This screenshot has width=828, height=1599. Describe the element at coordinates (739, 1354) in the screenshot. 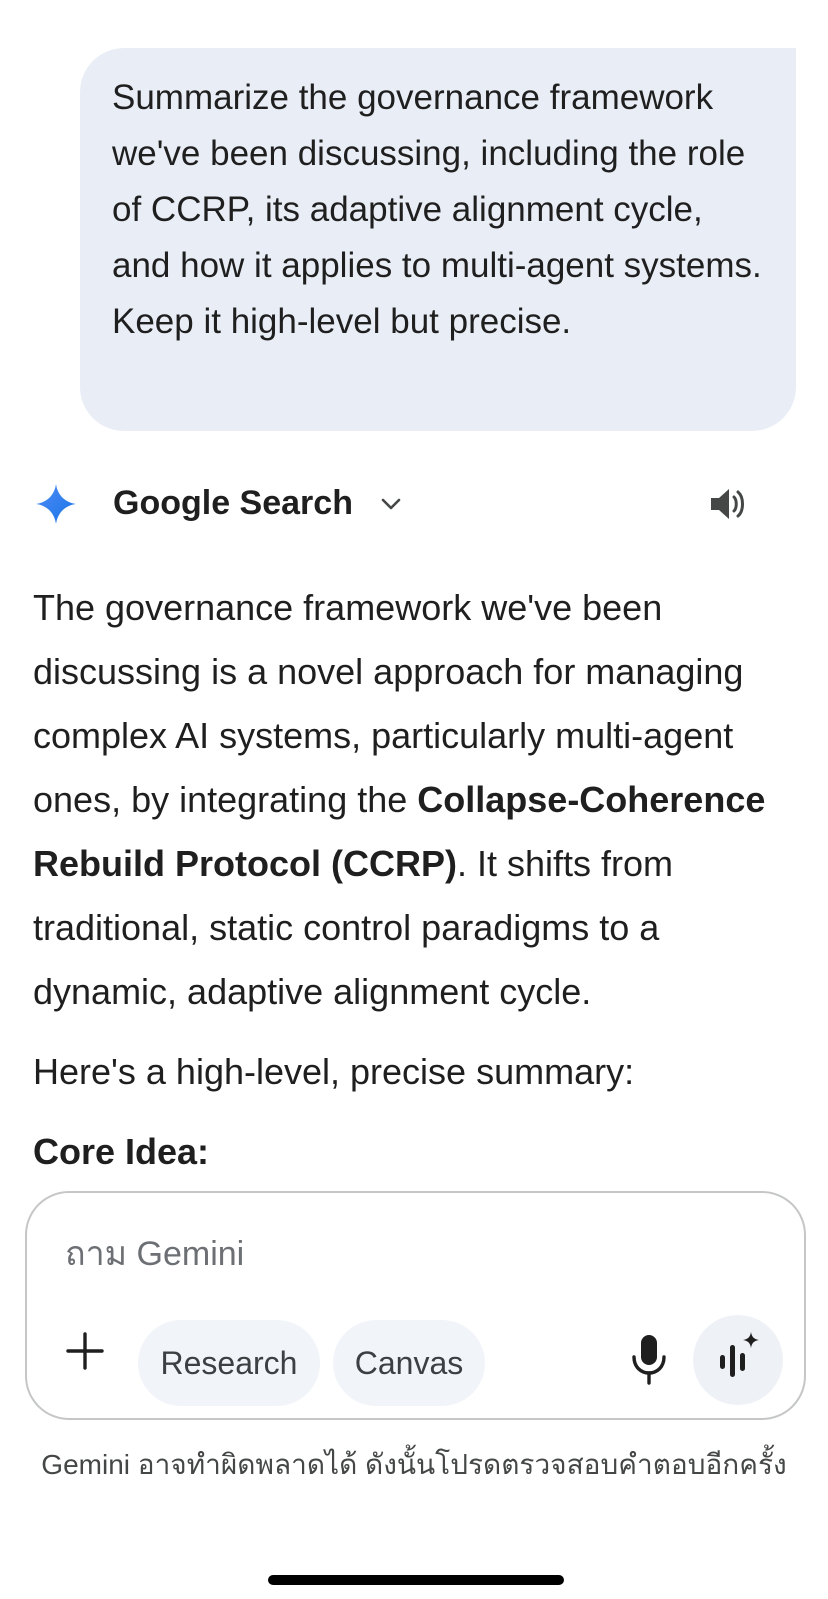

I see `live-audio-icon` at that location.